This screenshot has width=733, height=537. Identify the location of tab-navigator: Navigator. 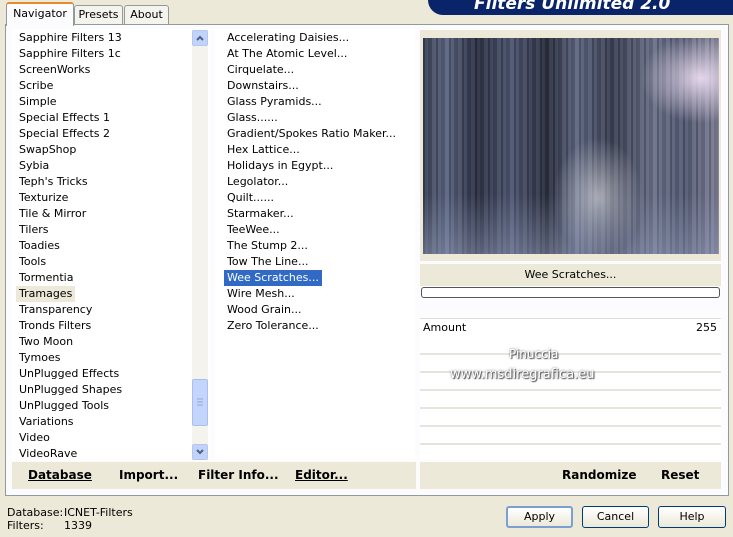
(40, 14).